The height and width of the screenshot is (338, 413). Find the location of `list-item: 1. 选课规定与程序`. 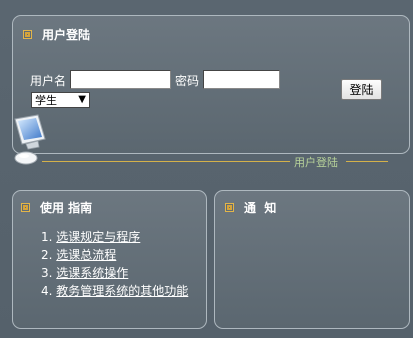

list-item: 1. 选课规定与程序 is located at coordinates (114, 237).